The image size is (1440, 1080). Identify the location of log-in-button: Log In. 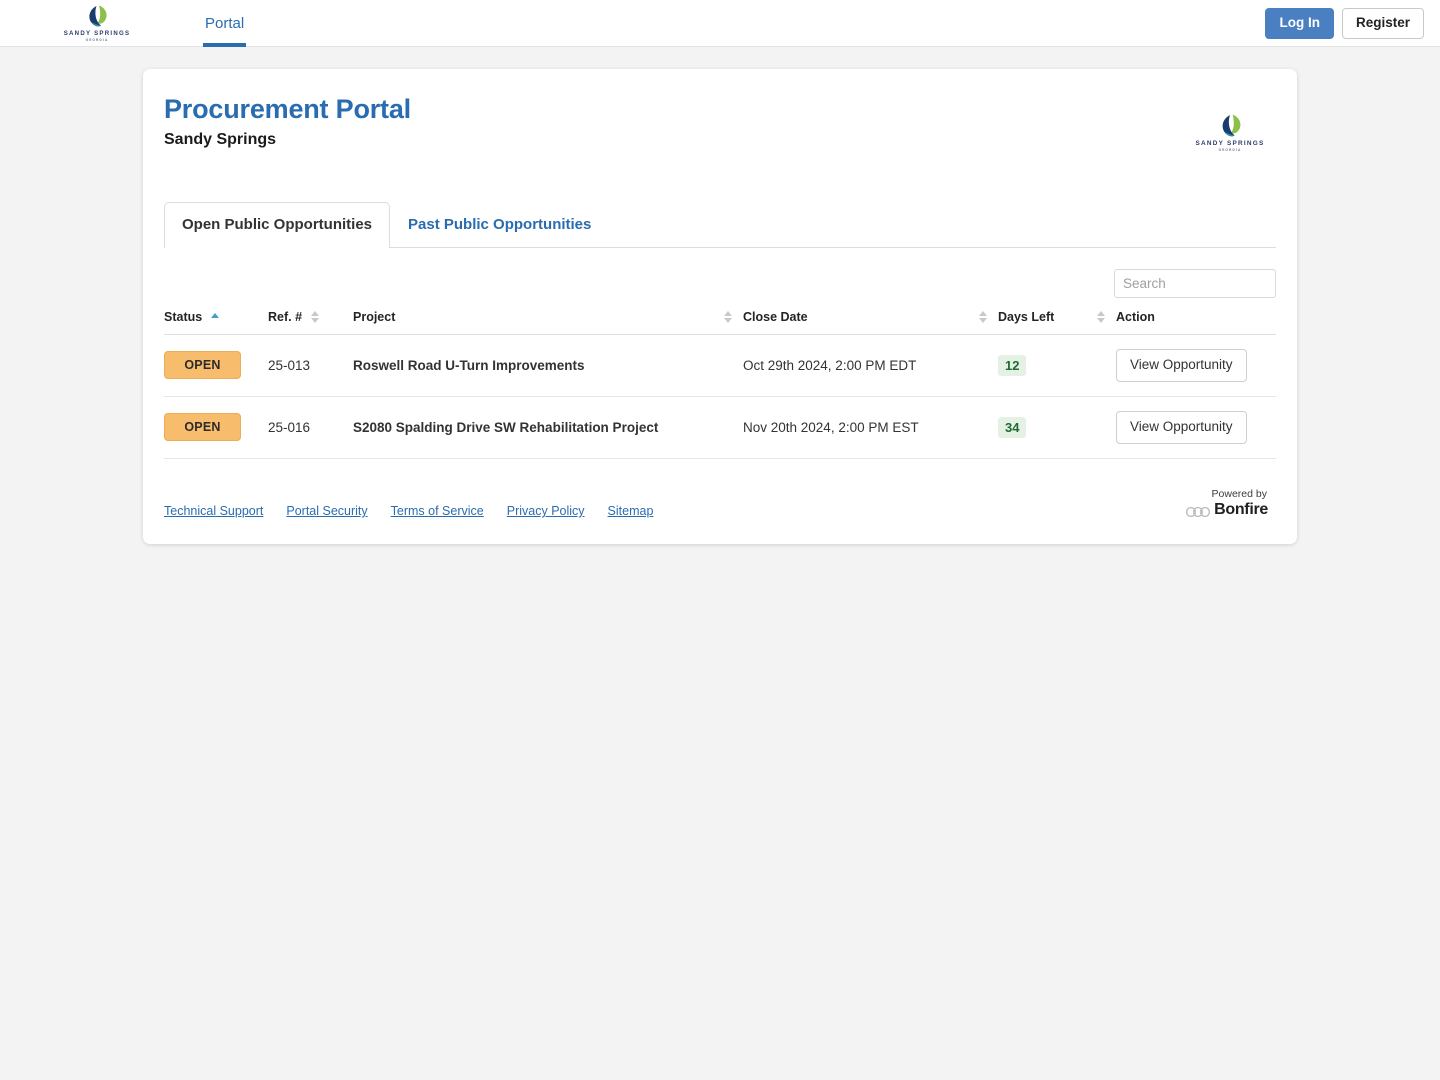
(1299, 23).